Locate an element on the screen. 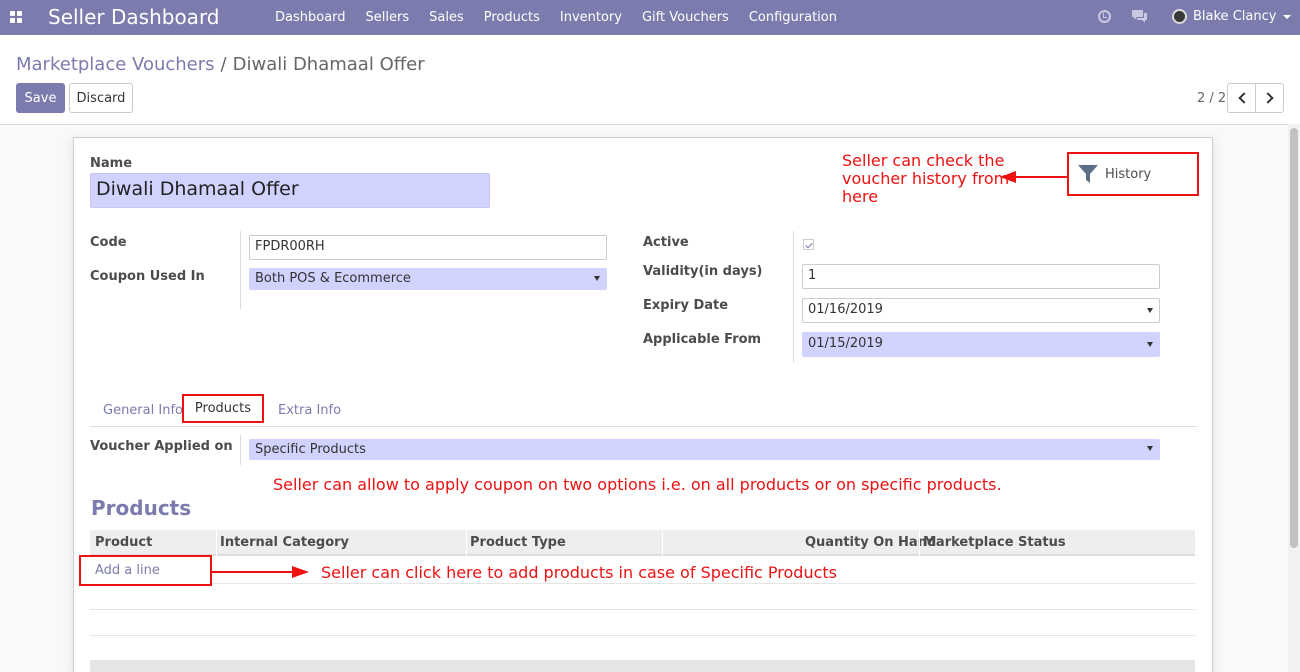  avatar is located at coordinates (1179, 16).